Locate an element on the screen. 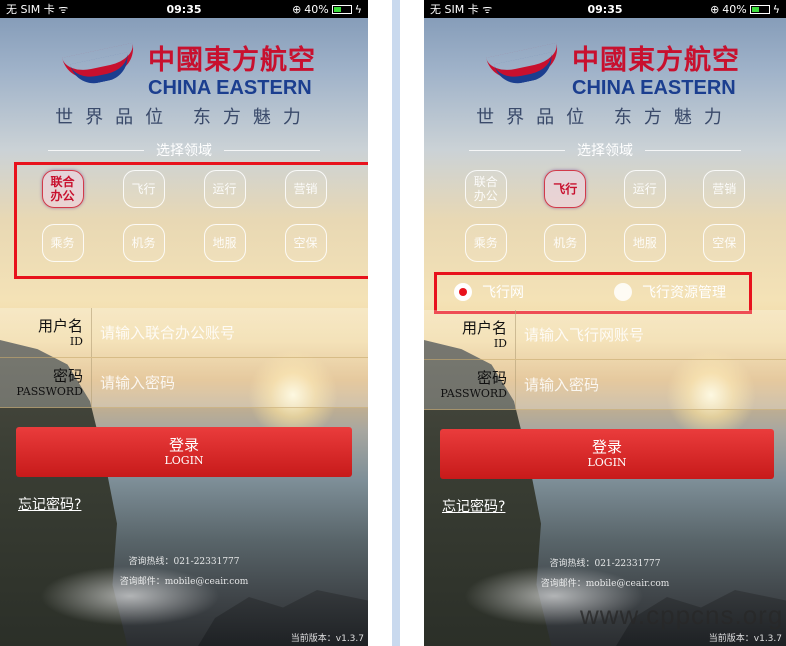 This screenshot has width=786, height=646. domain-label: 飞行 is located at coordinates (565, 189).